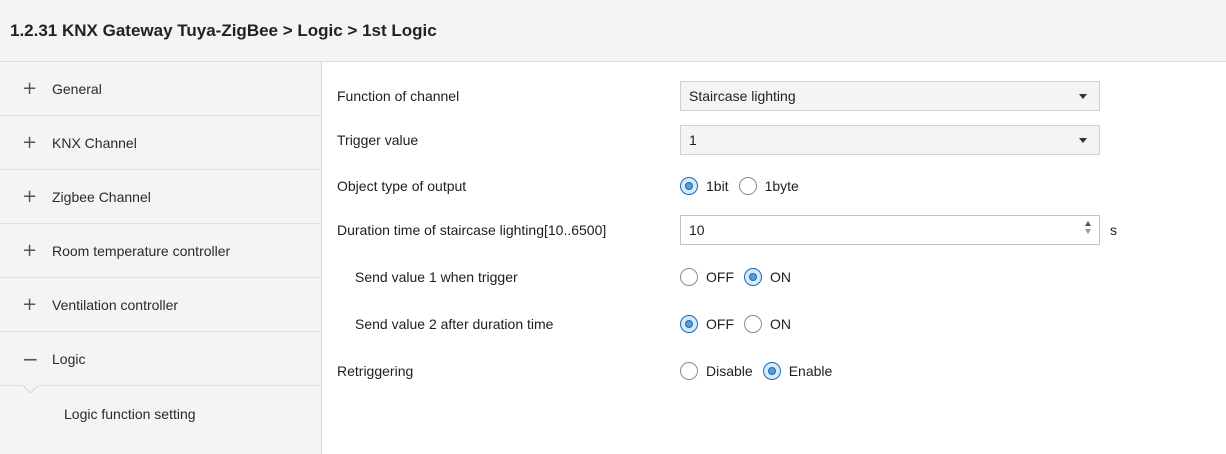 This screenshot has width=1226, height=454. I want to click on sidebar-item-general: + General, so click(160, 89).